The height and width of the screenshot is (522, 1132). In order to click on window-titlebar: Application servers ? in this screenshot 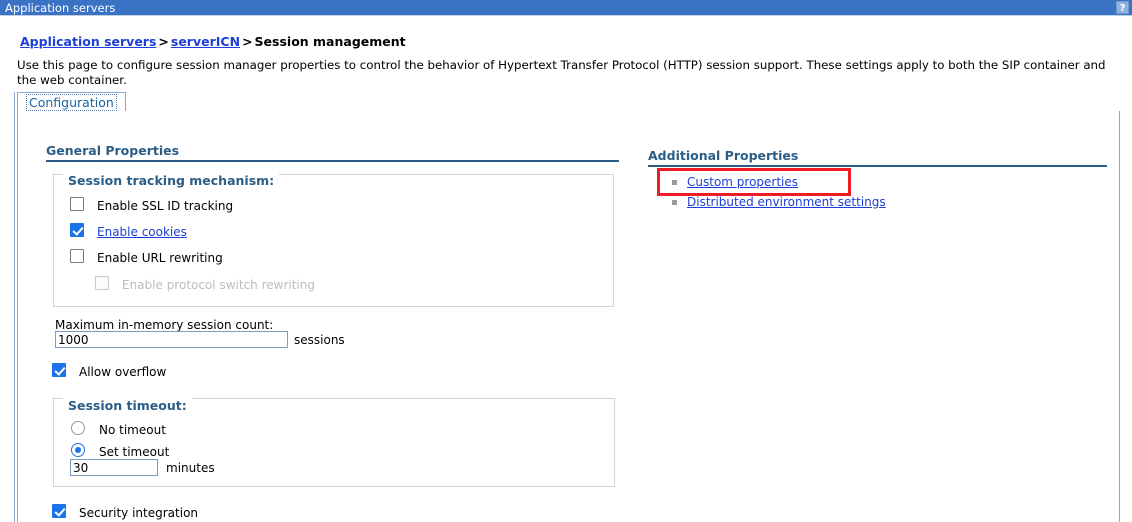, I will do `click(566, 8)`.